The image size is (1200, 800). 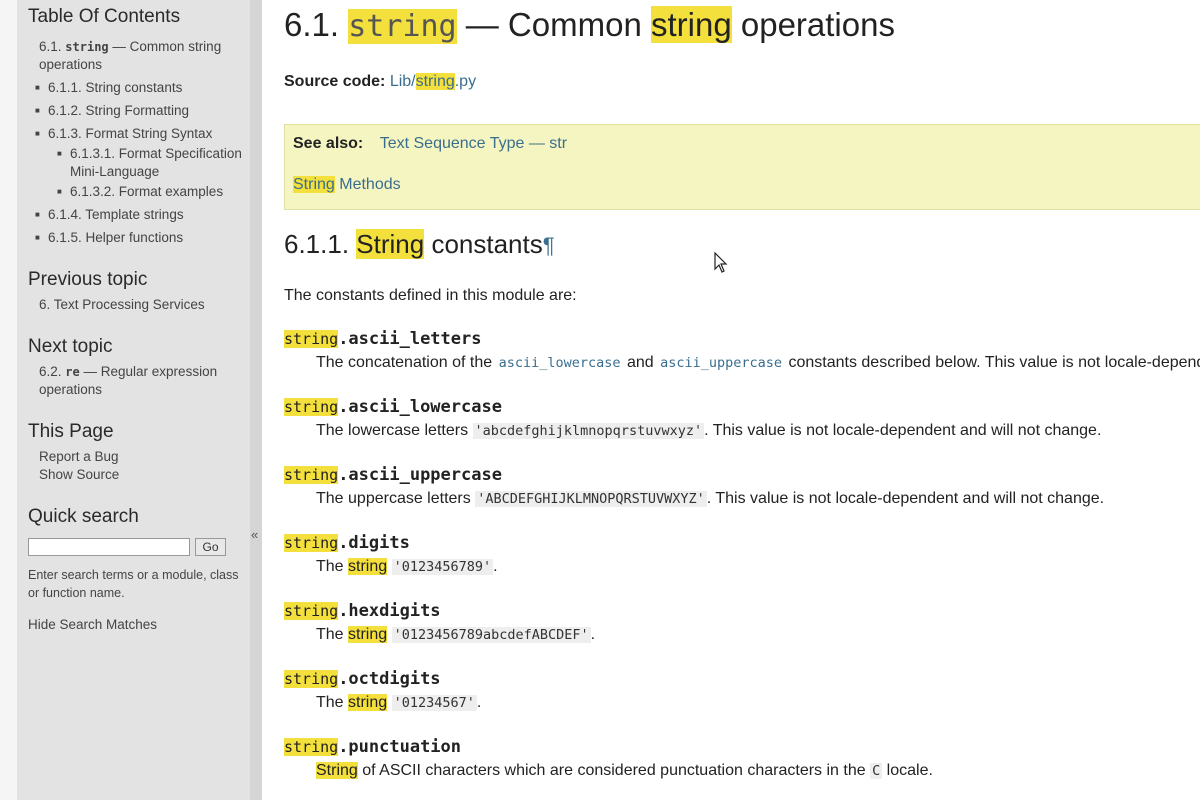 I want to click on toc-item-string-formatting: 6.1.2. String Formatting, so click(x=139, y=111).